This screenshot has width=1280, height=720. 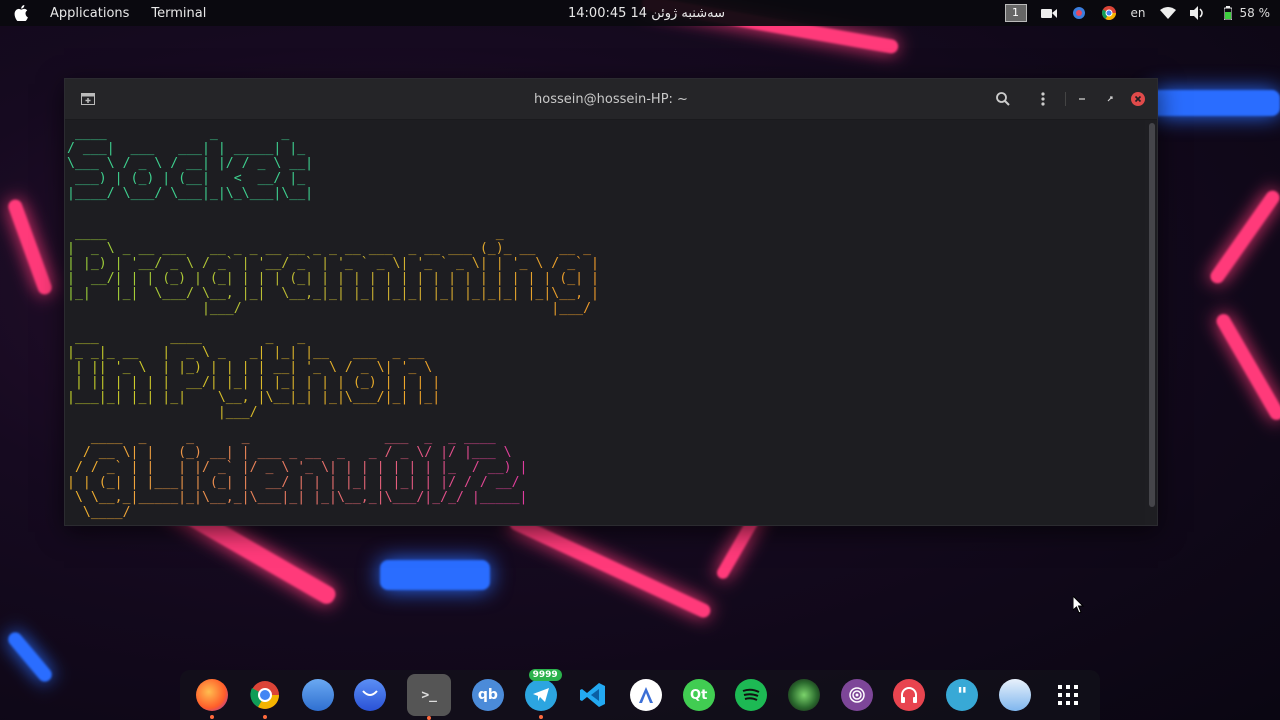 What do you see at coordinates (545, 675) in the screenshot?
I see `telegram-badge: 9999` at bounding box center [545, 675].